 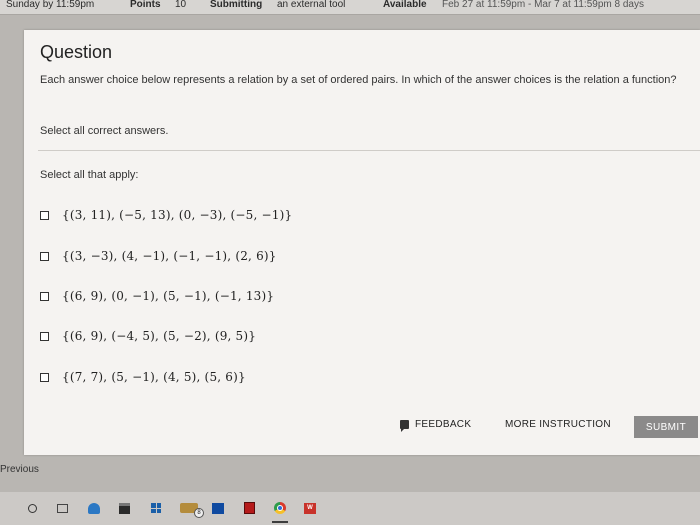 What do you see at coordinates (443, 424) in the screenshot?
I see `feedback-label: FEEDBACK` at bounding box center [443, 424].